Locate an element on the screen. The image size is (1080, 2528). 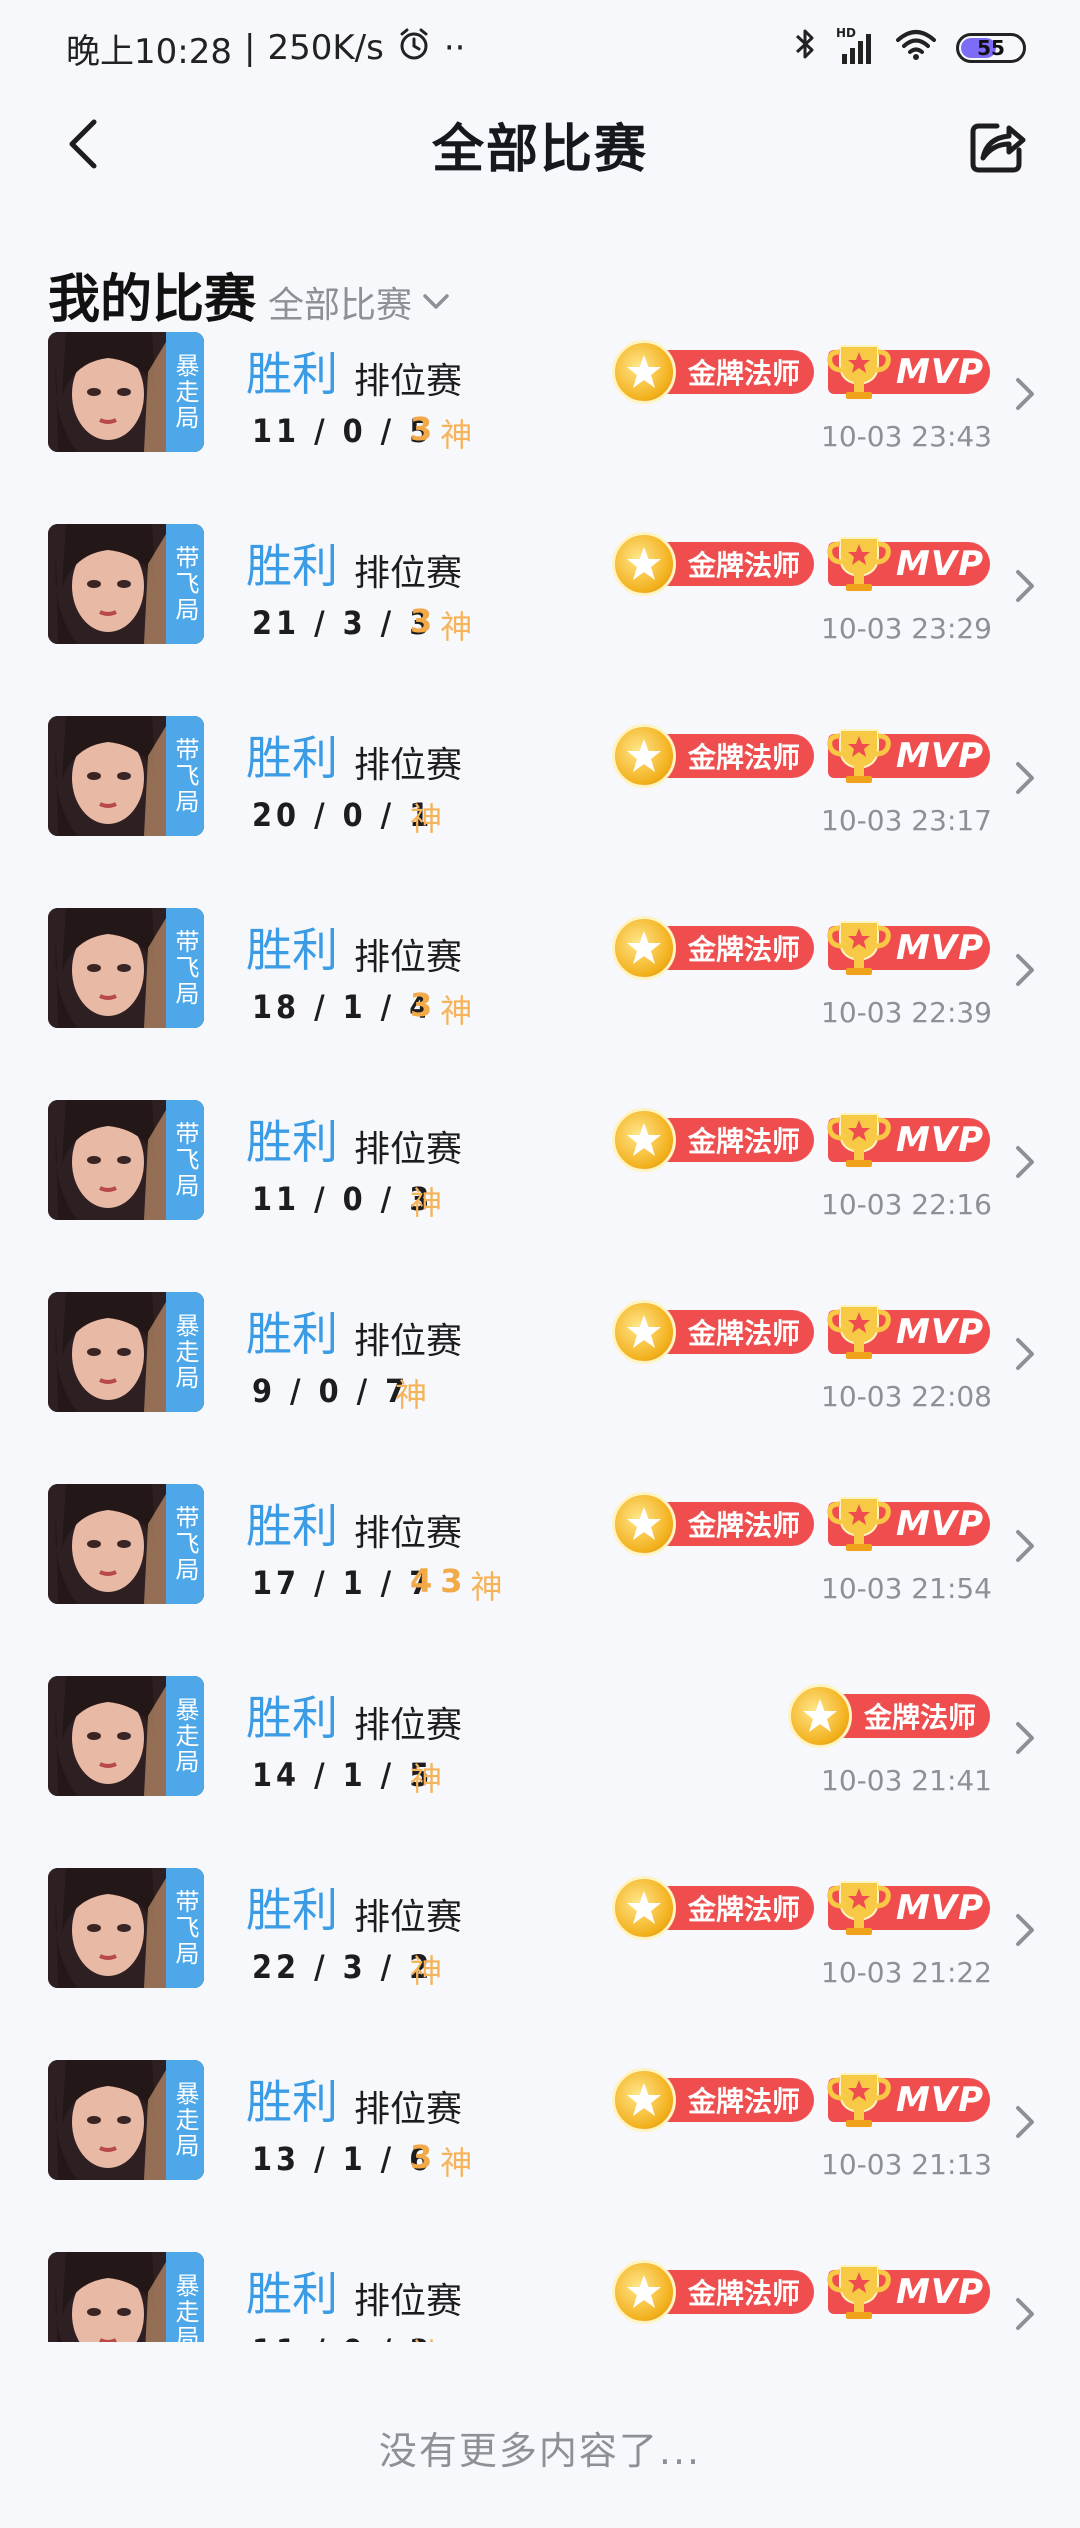
match-filter-dropdown: 全部比赛 is located at coordinates (359, 302).